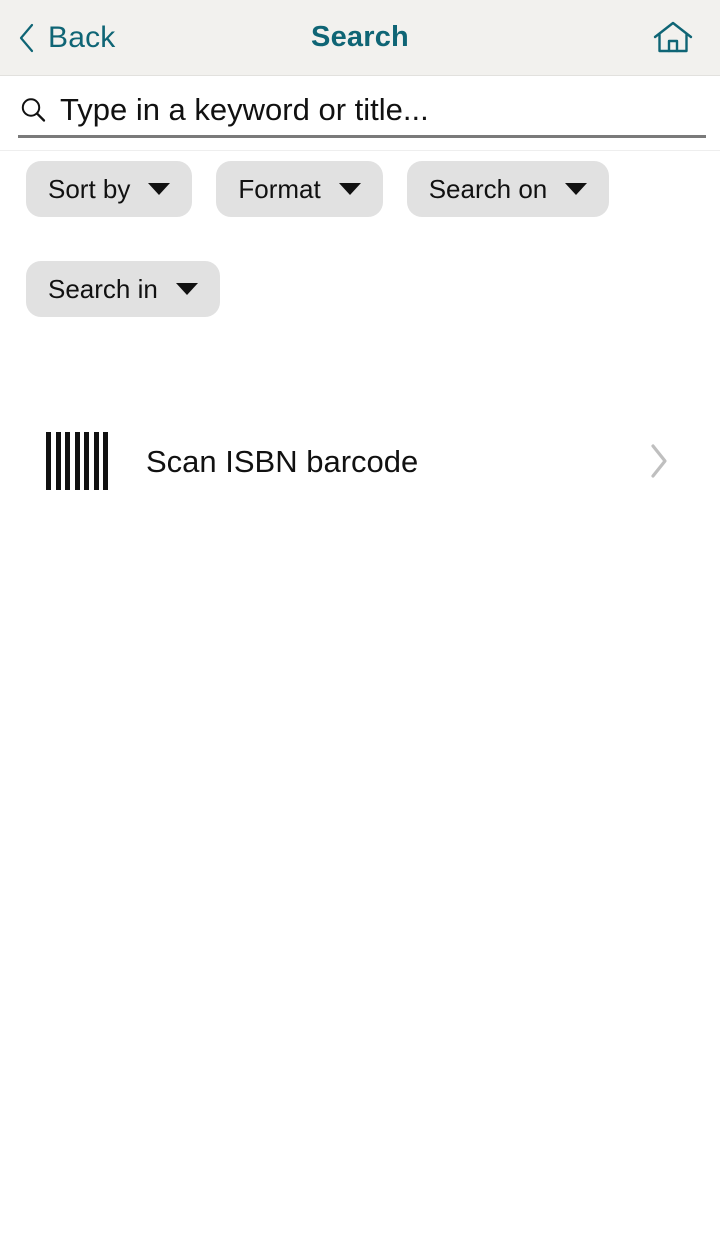 The image size is (720, 1245). Describe the element at coordinates (672, 461) in the screenshot. I see `chevron-right-icon` at that location.